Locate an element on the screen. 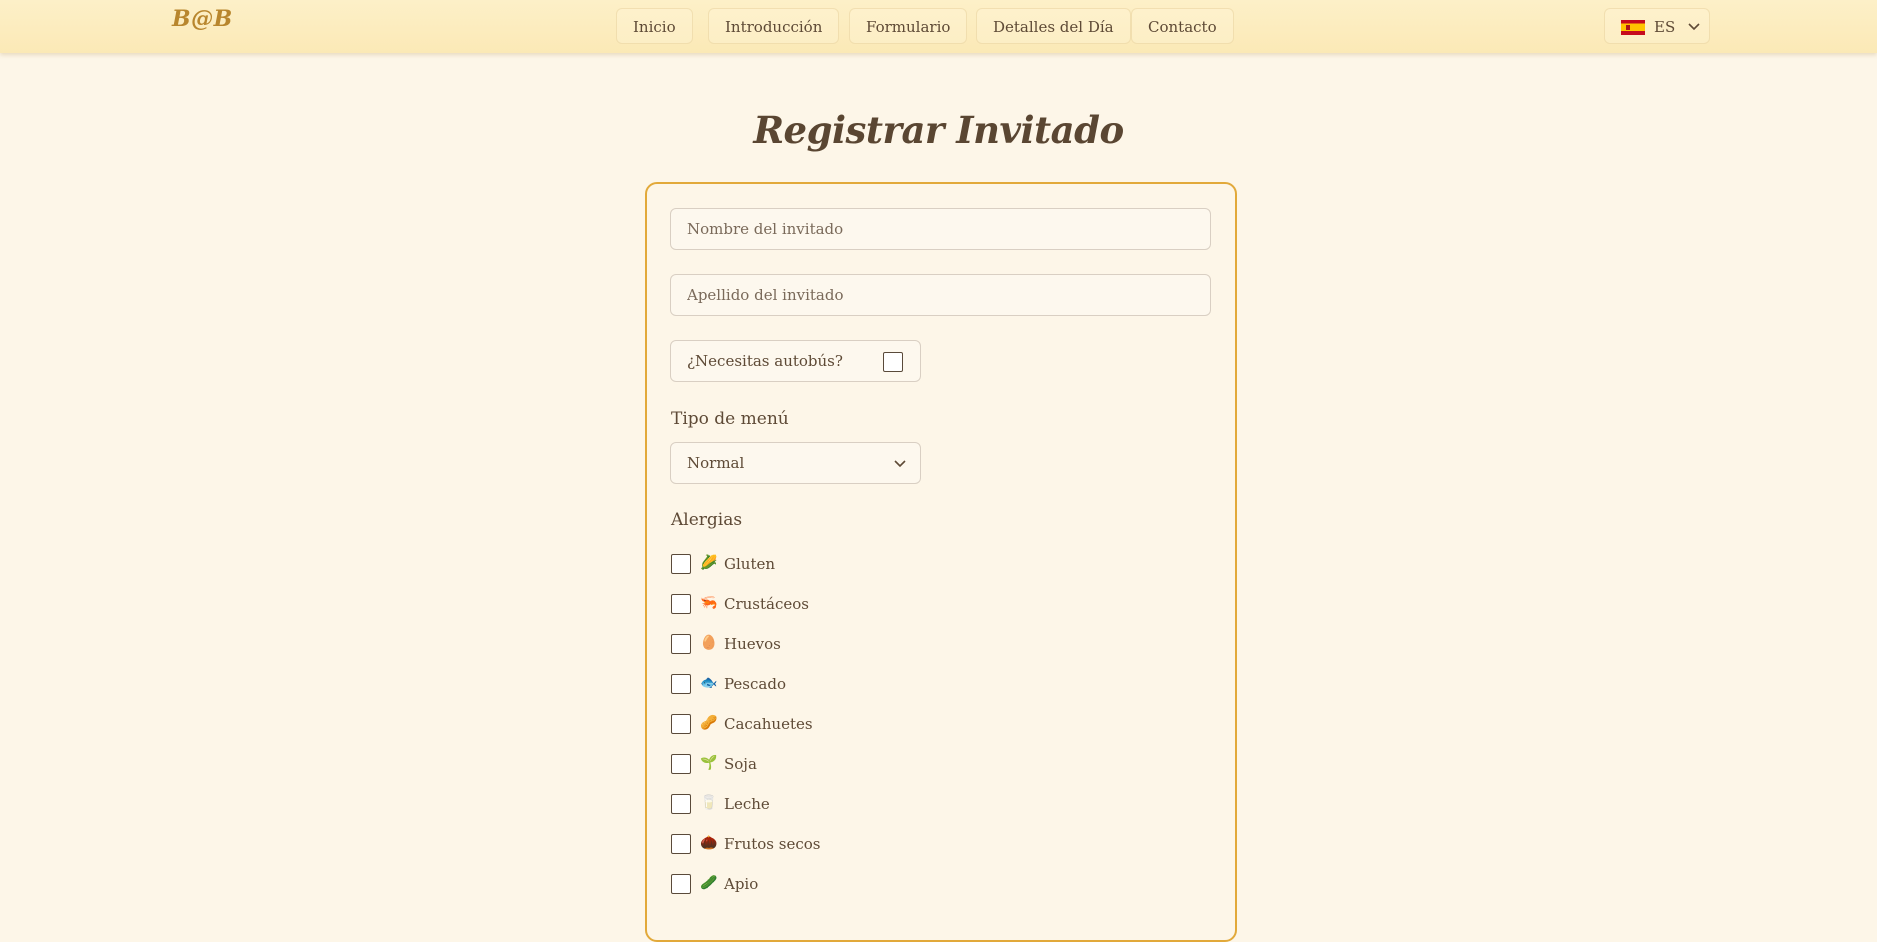  bus-needed-field: ¿Necesitas autobús? is located at coordinates (795, 361).